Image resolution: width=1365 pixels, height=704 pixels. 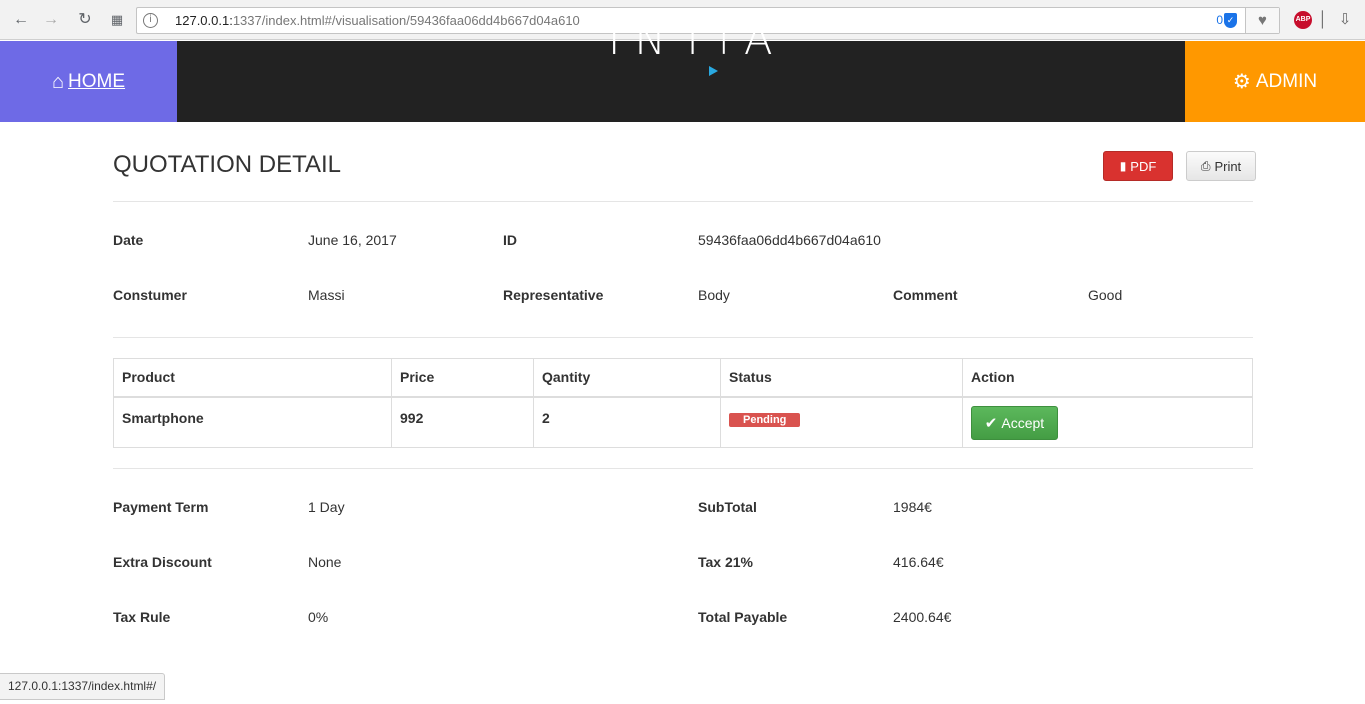 What do you see at coordinates (150, 20) in the screenshot?
I see `site-info-icon: i` at bounding box center [150, 20].